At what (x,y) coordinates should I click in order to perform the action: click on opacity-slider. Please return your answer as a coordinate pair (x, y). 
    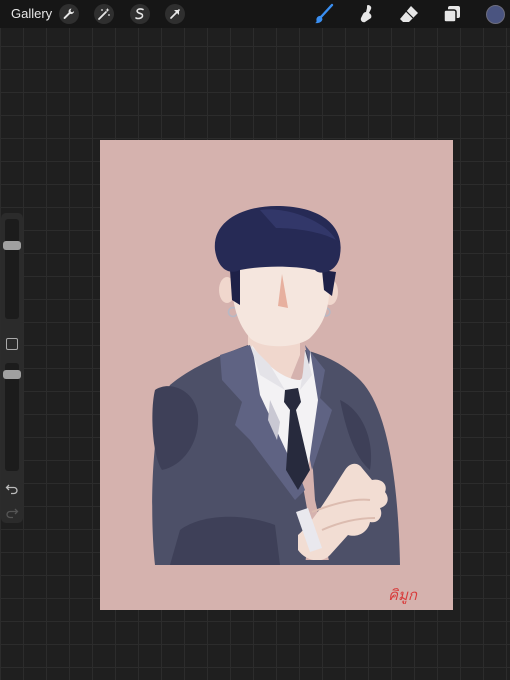
    Looking at the image, I should click on (12, 417).